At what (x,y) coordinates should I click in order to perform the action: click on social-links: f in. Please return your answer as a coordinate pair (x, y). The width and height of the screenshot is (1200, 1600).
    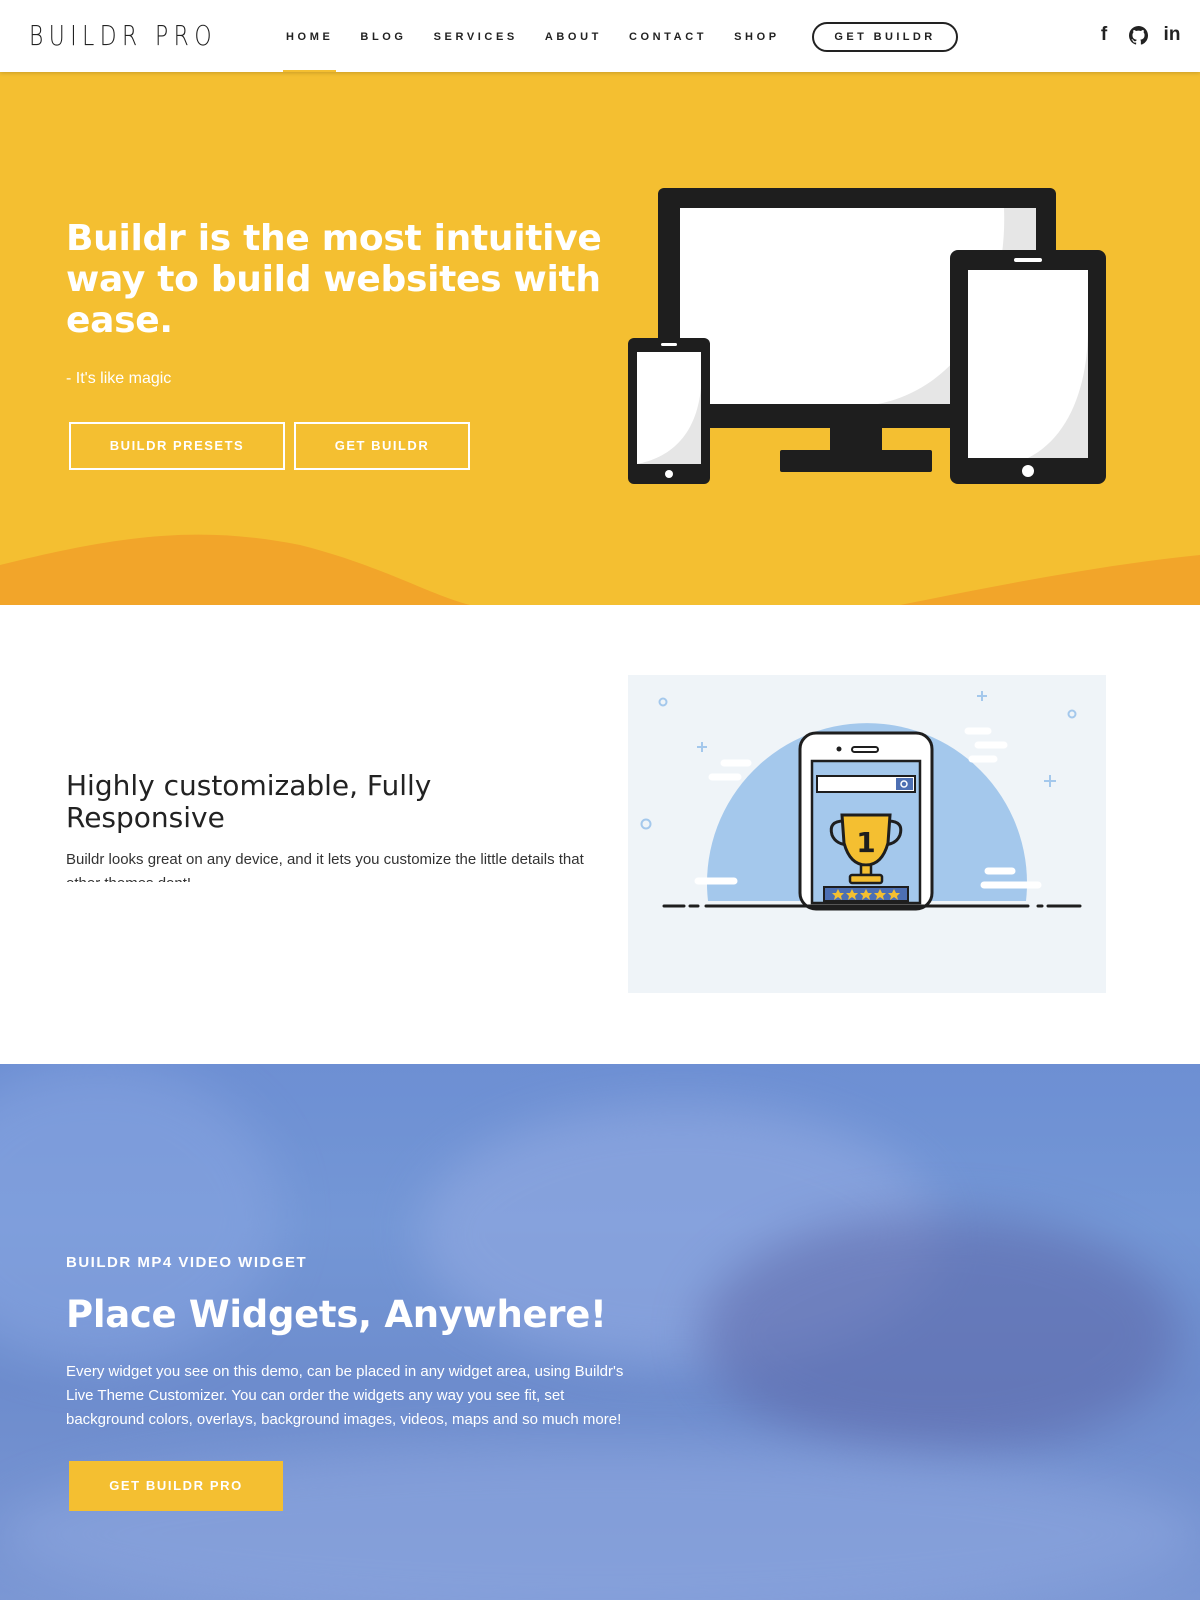
    Looking at the image, I should click on (1138, 35).